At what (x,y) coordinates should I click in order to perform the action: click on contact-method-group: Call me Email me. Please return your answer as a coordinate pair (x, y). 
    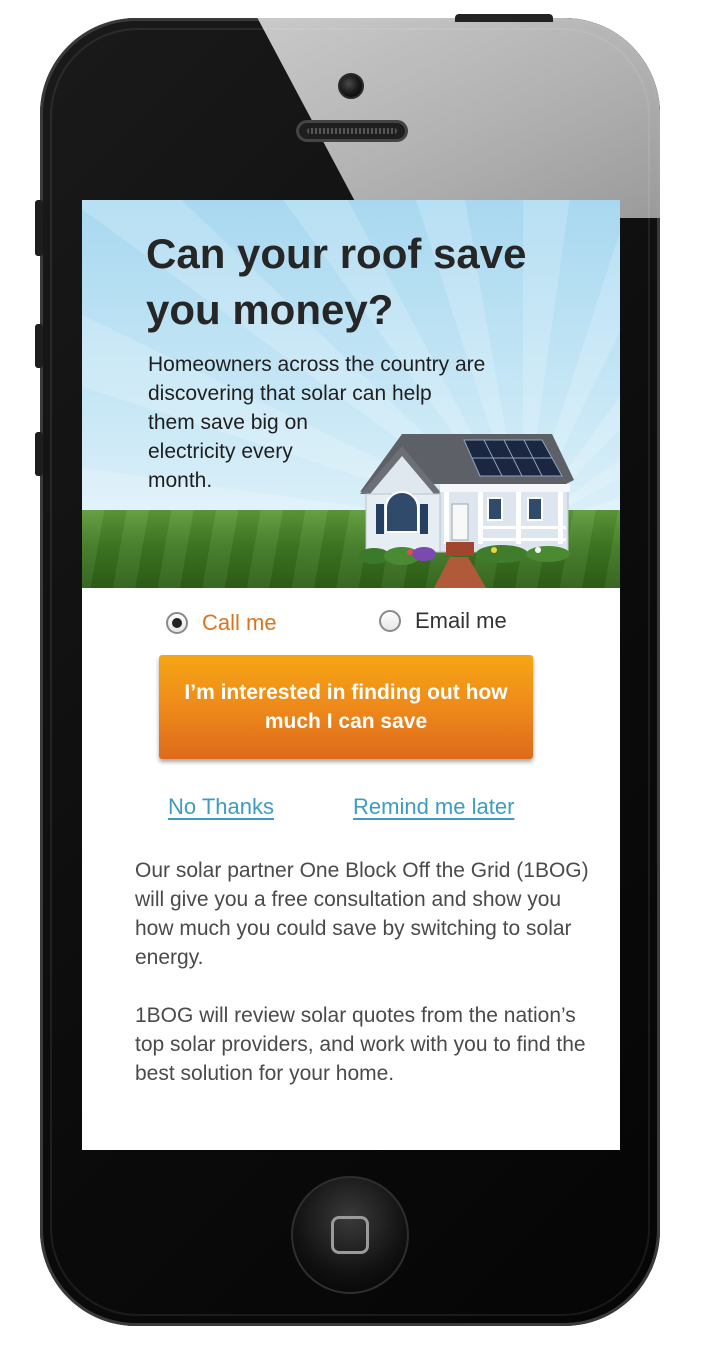
    Looking at the image, I should click on (351, 626).